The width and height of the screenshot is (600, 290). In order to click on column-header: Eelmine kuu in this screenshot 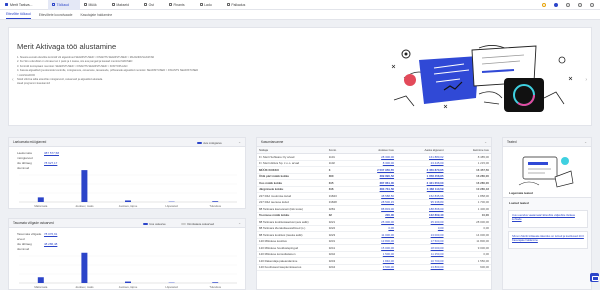, I will do `click(468, 151)`.